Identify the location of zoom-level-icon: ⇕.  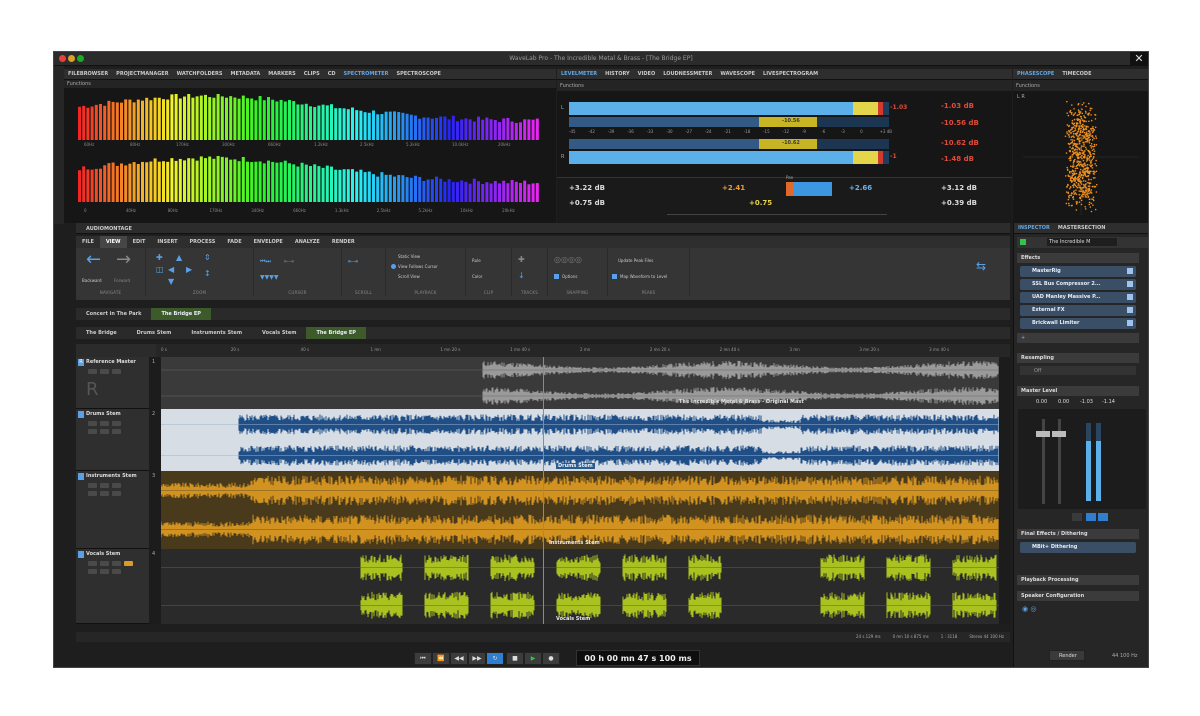
(207, 258).